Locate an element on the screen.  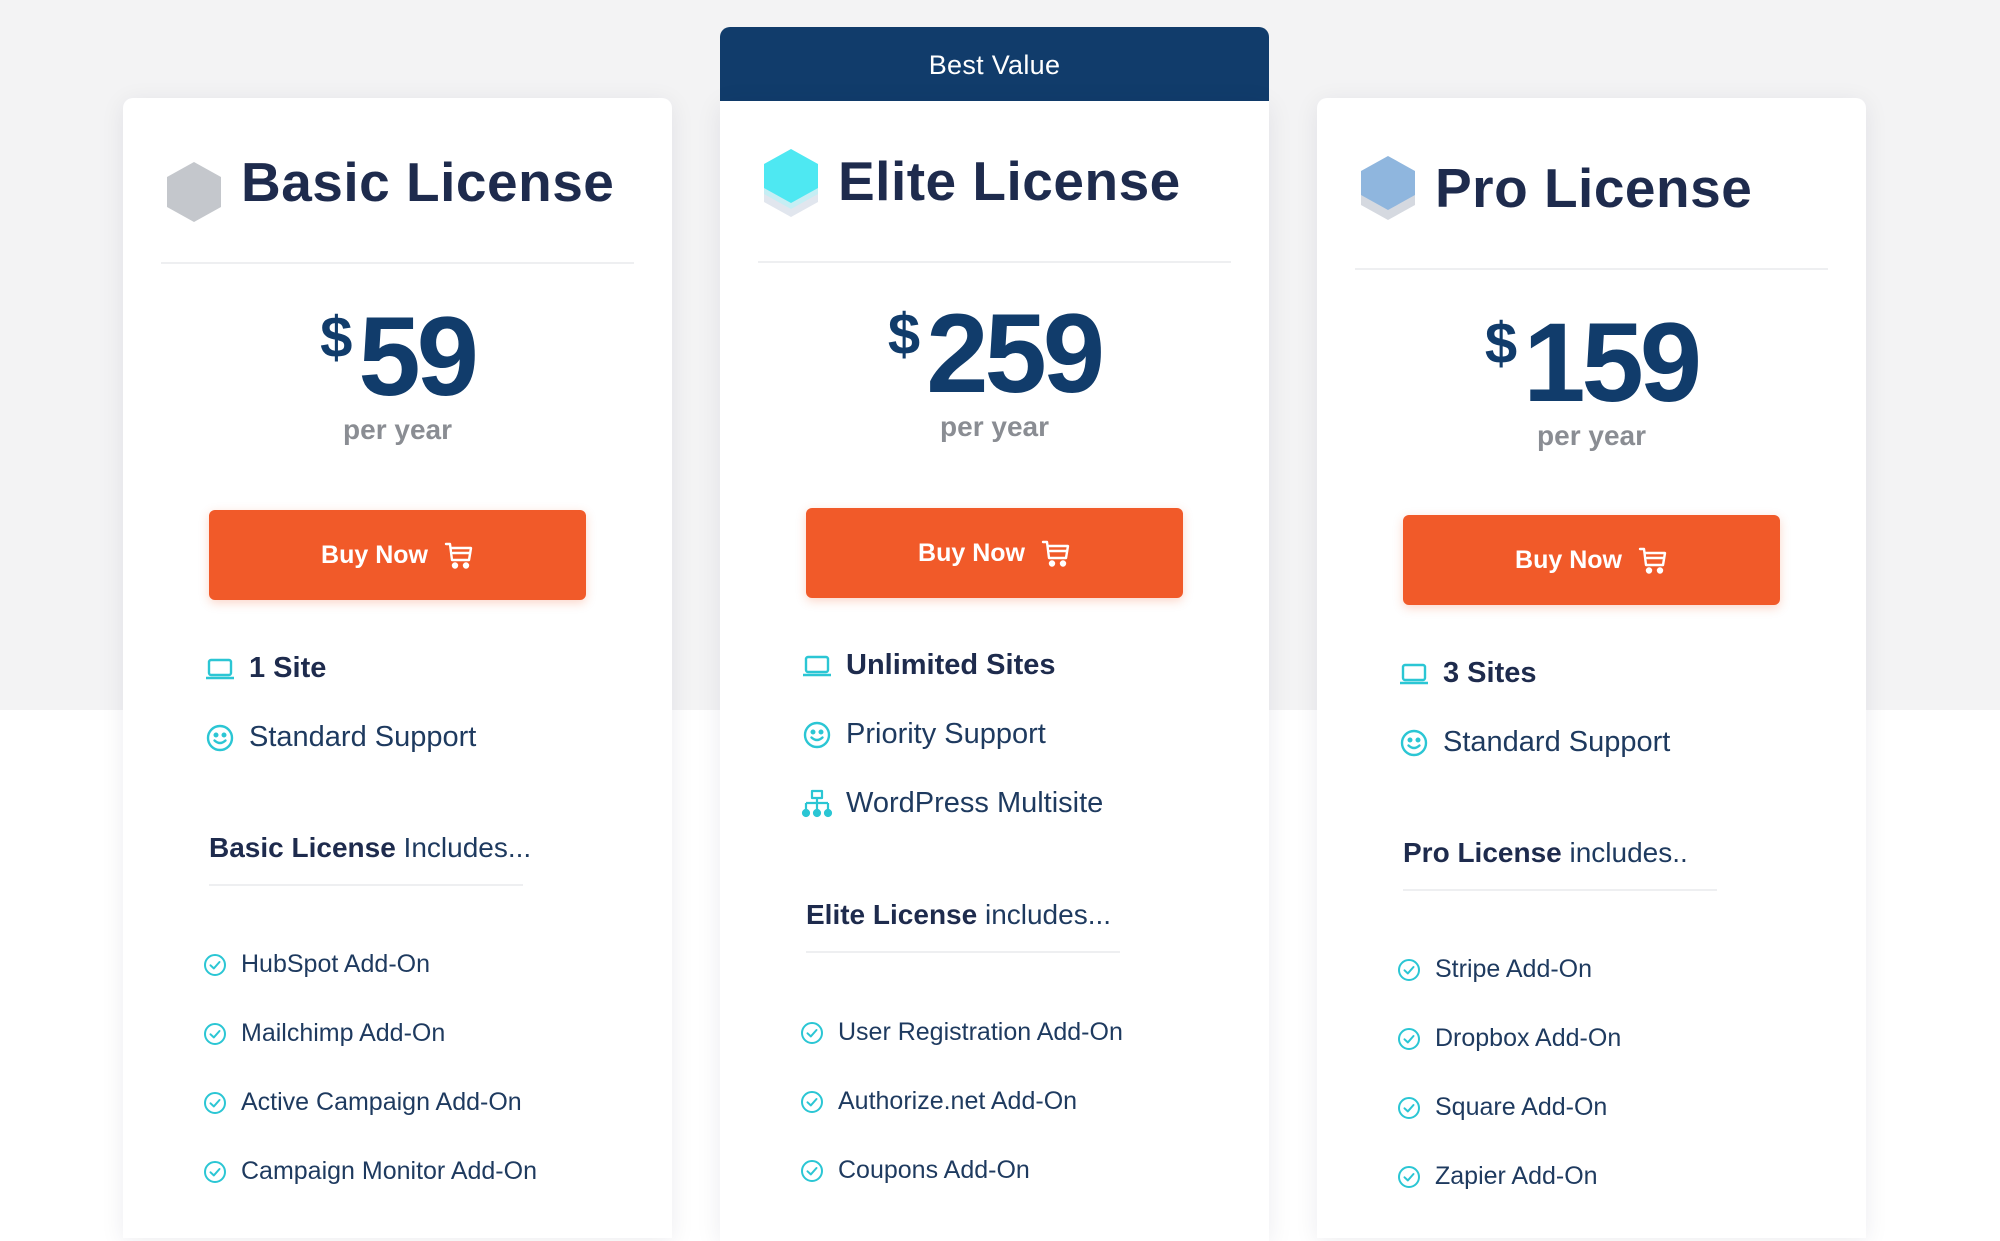
list-item: Mailchimp Add-On is located at coordinates (427, 1033).